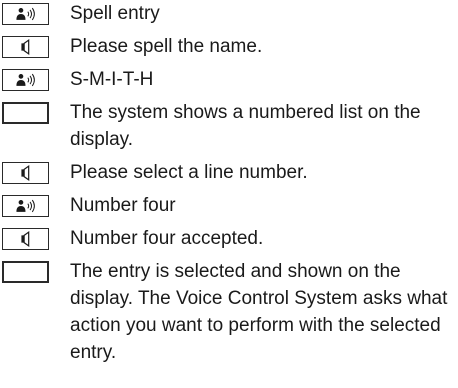  Describe the element at coordinates (123, 205) in the screenshot. I see `dialog-step-text: Number four` at that location.